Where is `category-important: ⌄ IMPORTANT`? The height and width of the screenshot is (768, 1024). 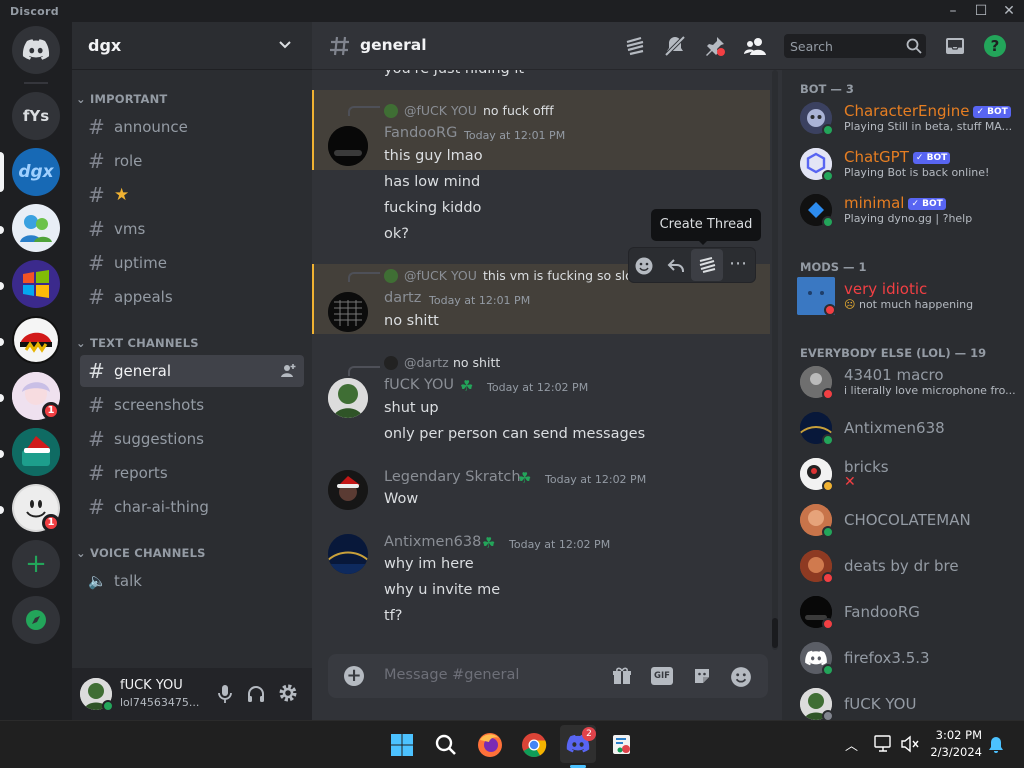 category-important: ⌄ IMPORTANT is located at coordinates (121, 99).